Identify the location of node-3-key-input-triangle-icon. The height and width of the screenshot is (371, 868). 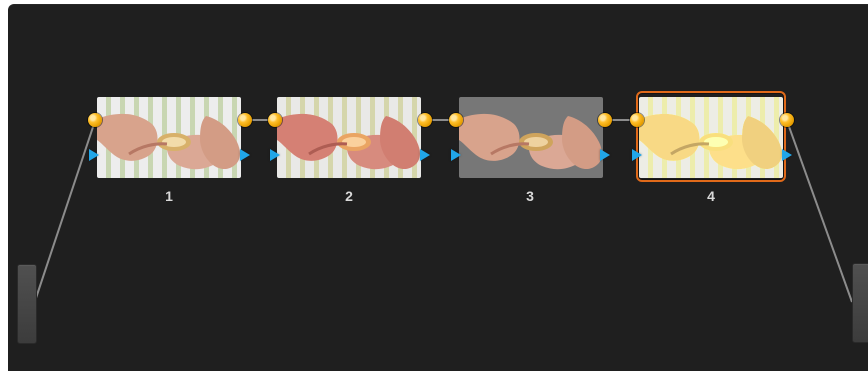
(456, 155).